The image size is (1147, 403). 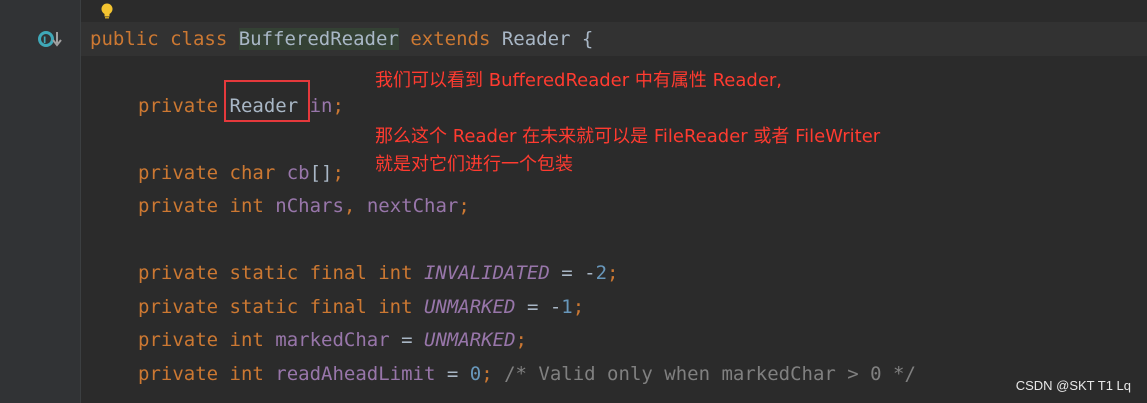 What do you see at coordinates (355, 374) in the screenshot?
I see `code-token: readAheadLimit` at bounding box center [355, 374].